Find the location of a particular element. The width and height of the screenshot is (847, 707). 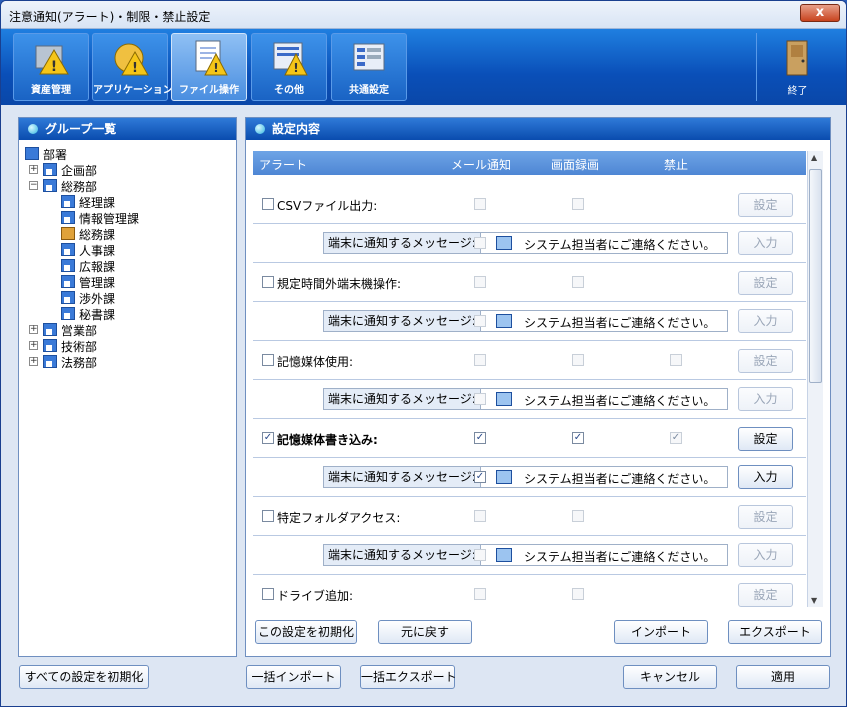

settings-grid-header: アラート メール通知 画面録画 禁止 is located at coordinates (529, 163).